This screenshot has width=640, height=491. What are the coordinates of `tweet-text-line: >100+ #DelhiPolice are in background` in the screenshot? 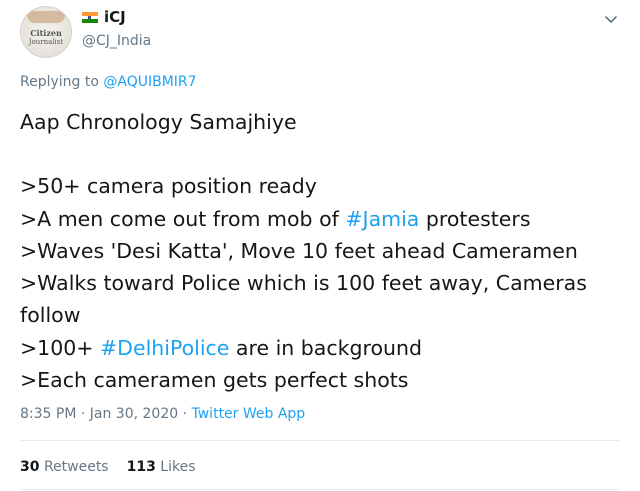 It's located at (322, 348).